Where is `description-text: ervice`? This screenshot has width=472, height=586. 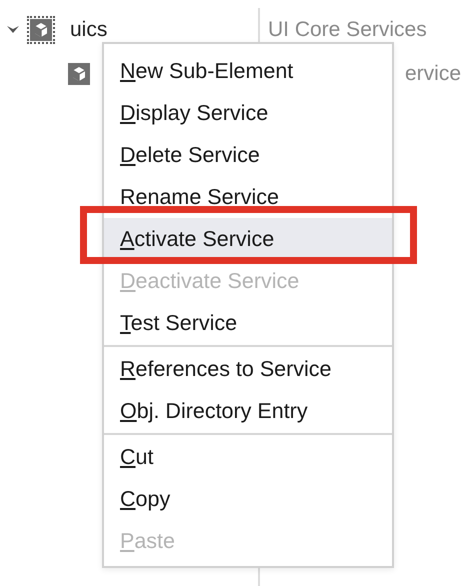
description-text: ervice is located at coordinates (433, 74).